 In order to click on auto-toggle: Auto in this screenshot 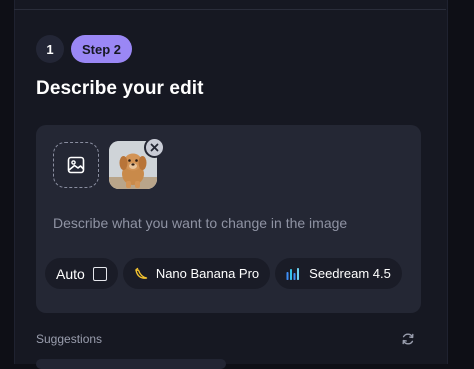, I will do `click(81, 273)`.